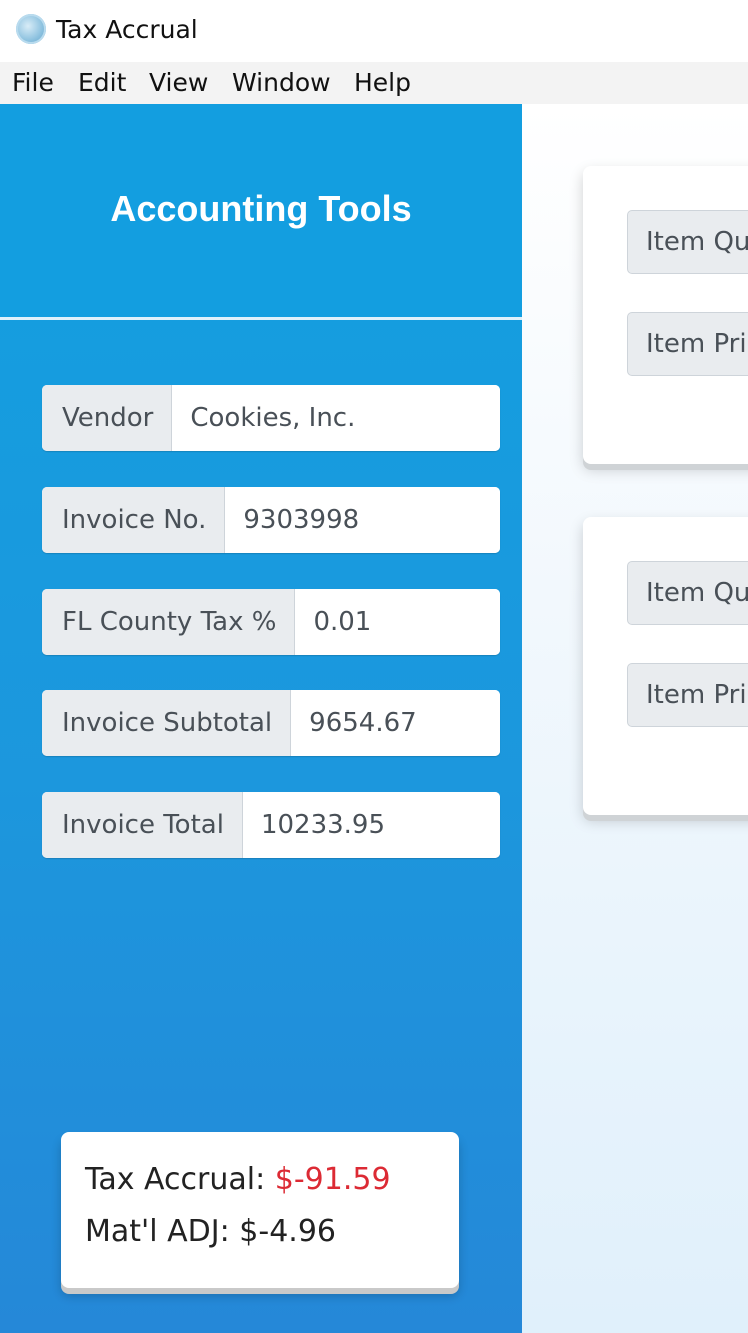  Describe the element at coordinates (371, 825) in the screenshot. I see `invoice-total-input` at that location.